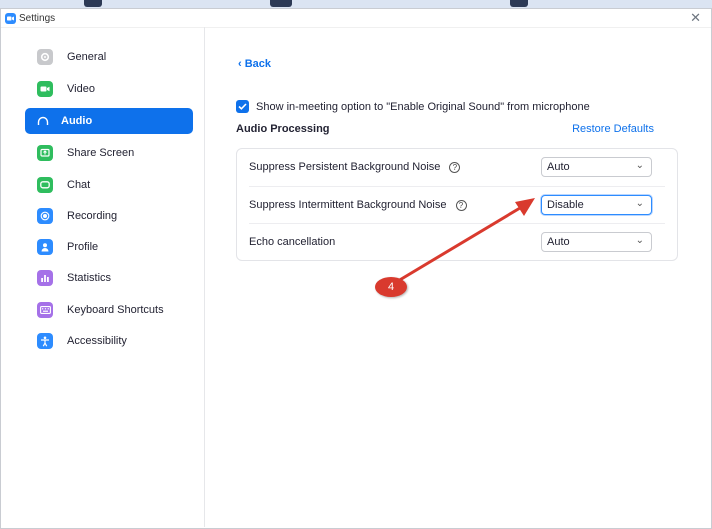  I want to click on sidebar-item-label: Statistics, so click(89, 278).